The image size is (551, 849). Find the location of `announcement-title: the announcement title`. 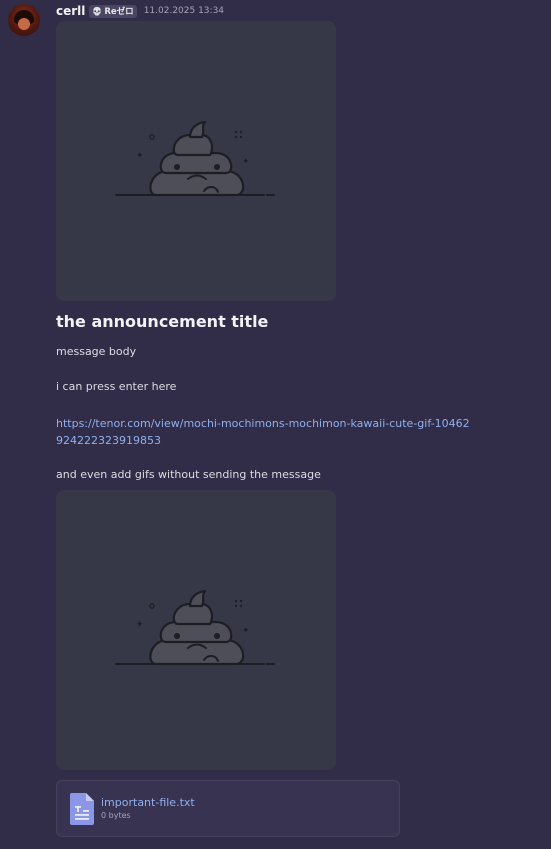

announcement-title: the announcement title is located at coordinates (162, 321).